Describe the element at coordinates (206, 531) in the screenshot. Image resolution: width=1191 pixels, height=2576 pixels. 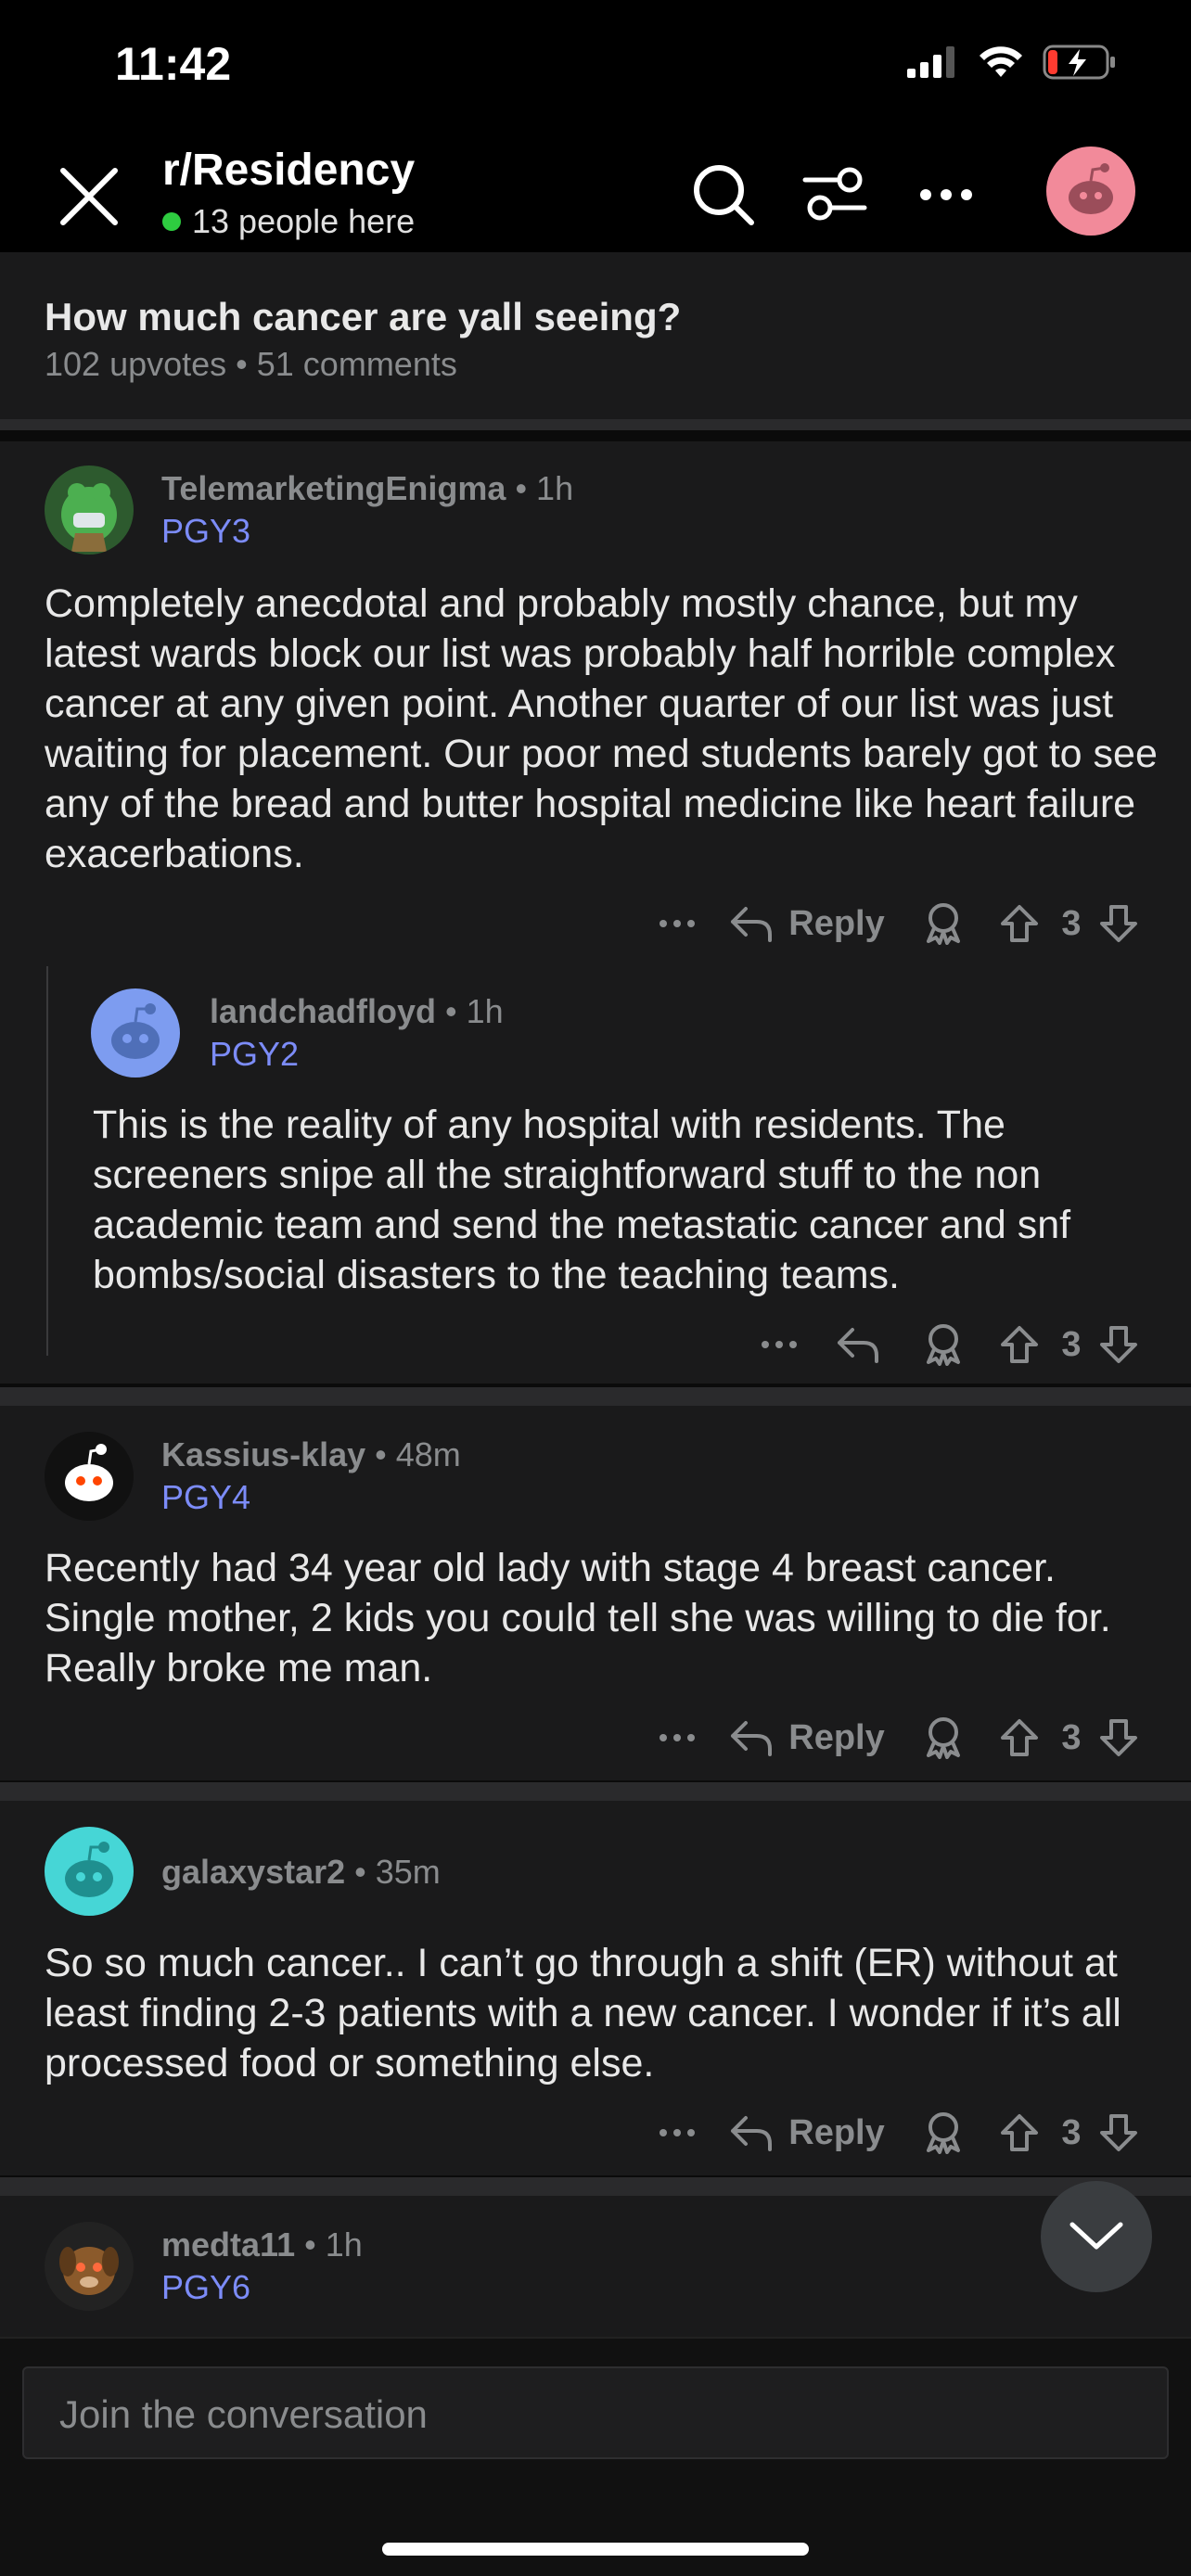
I see `user-flair: PGY3` at that location.